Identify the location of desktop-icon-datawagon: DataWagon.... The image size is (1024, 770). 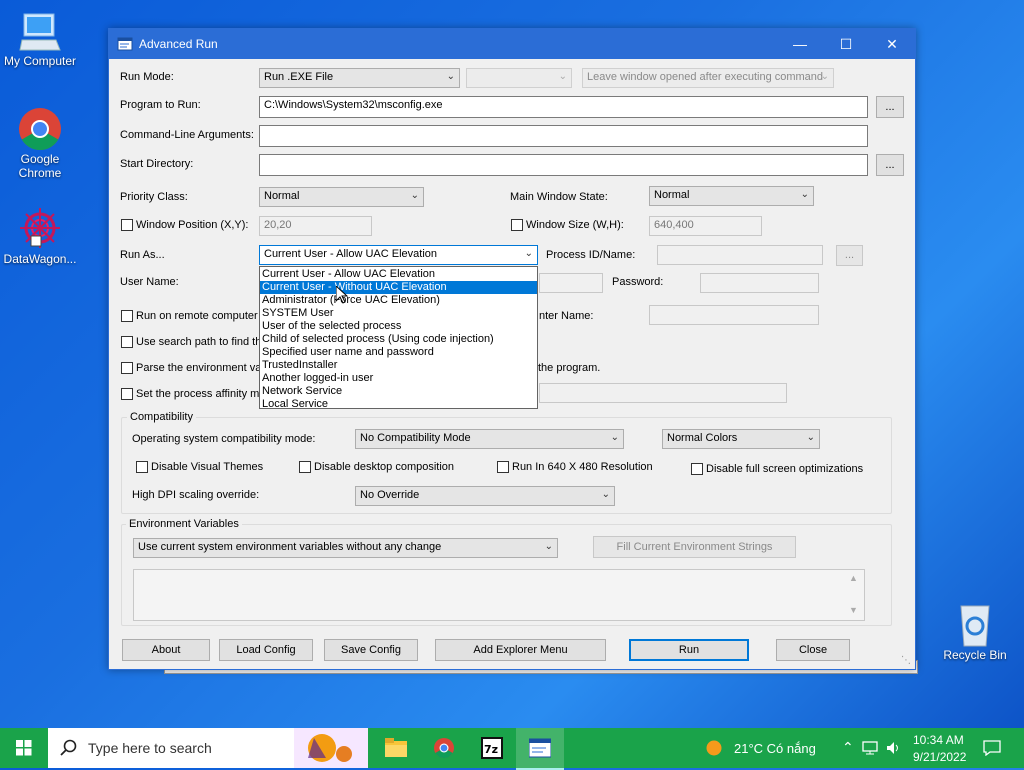
(40, 236).